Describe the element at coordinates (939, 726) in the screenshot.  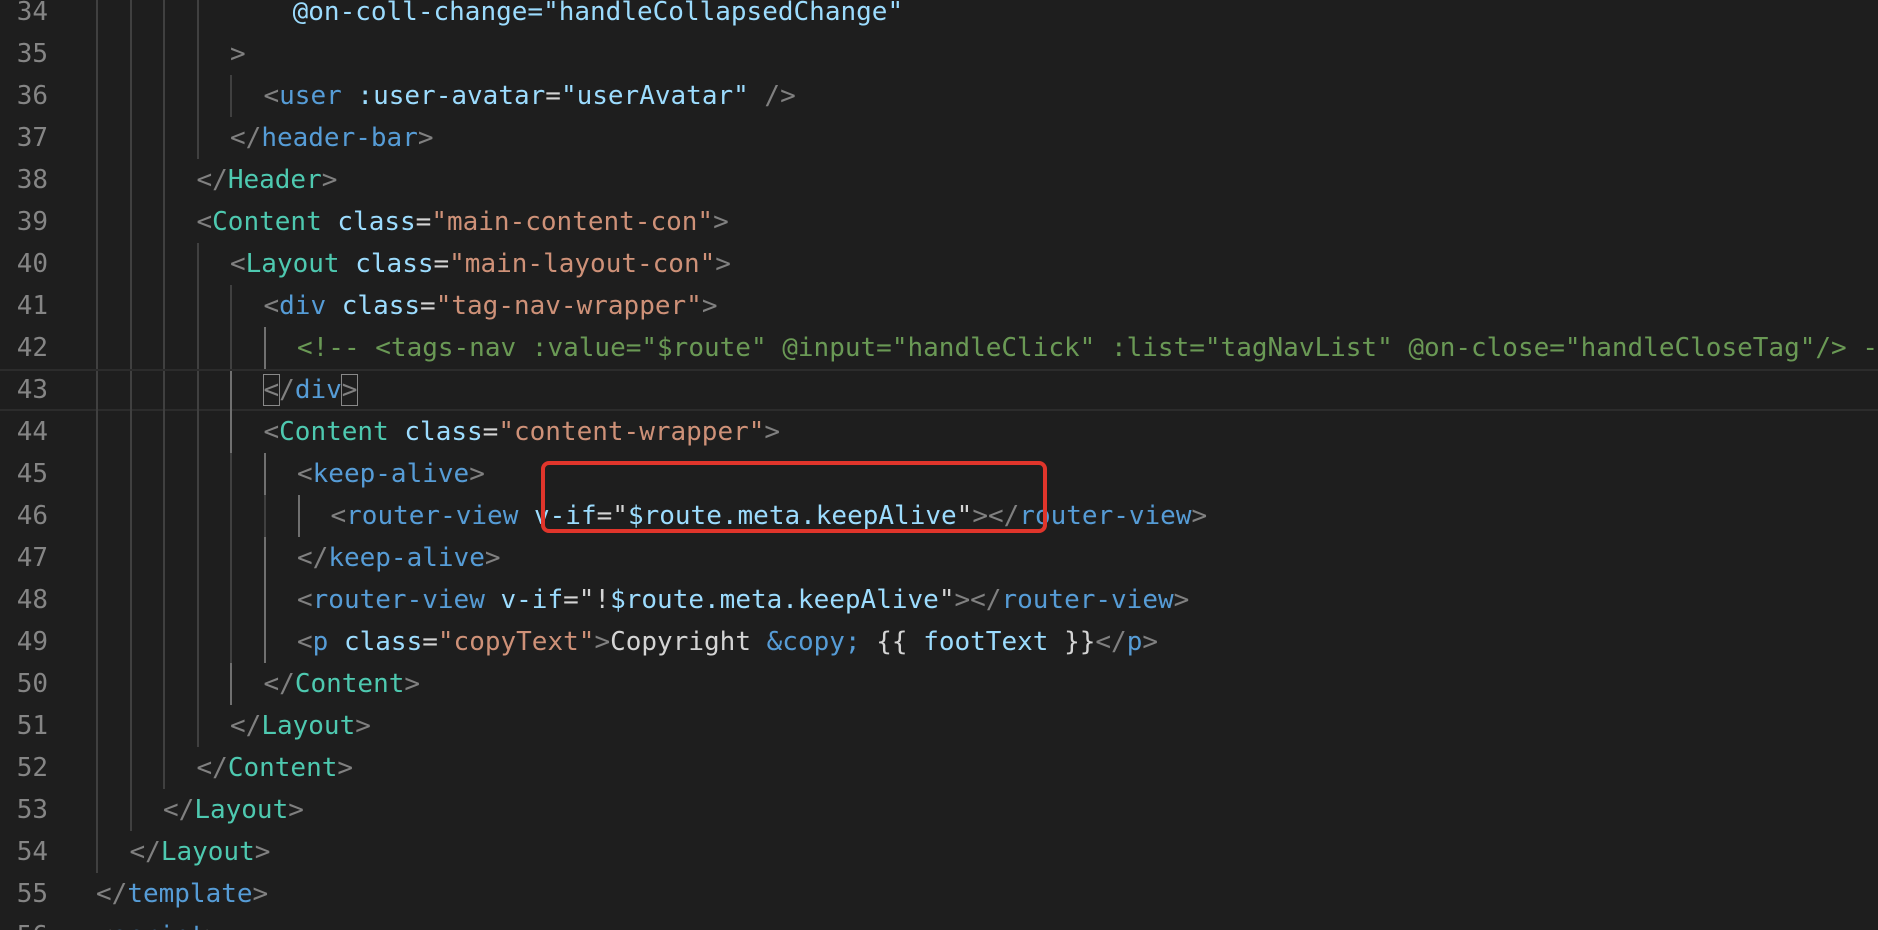
I see `code-line: 51 </Layout>` at that location.